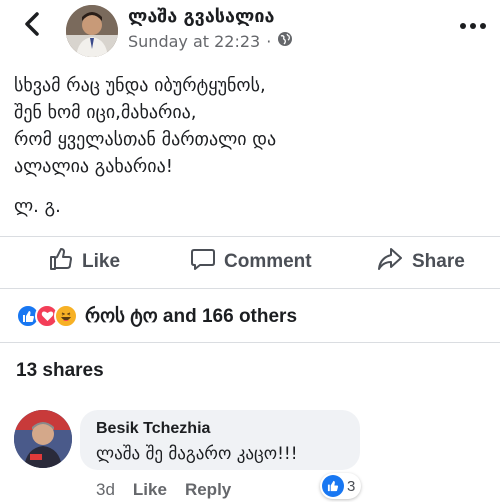 This screenshot has height=502, width=500. What do you see at coordinates (191, 316) in the screenshot?
I see `reactions-text: როს ტო and 166 others` at bounding box center [191, 316].